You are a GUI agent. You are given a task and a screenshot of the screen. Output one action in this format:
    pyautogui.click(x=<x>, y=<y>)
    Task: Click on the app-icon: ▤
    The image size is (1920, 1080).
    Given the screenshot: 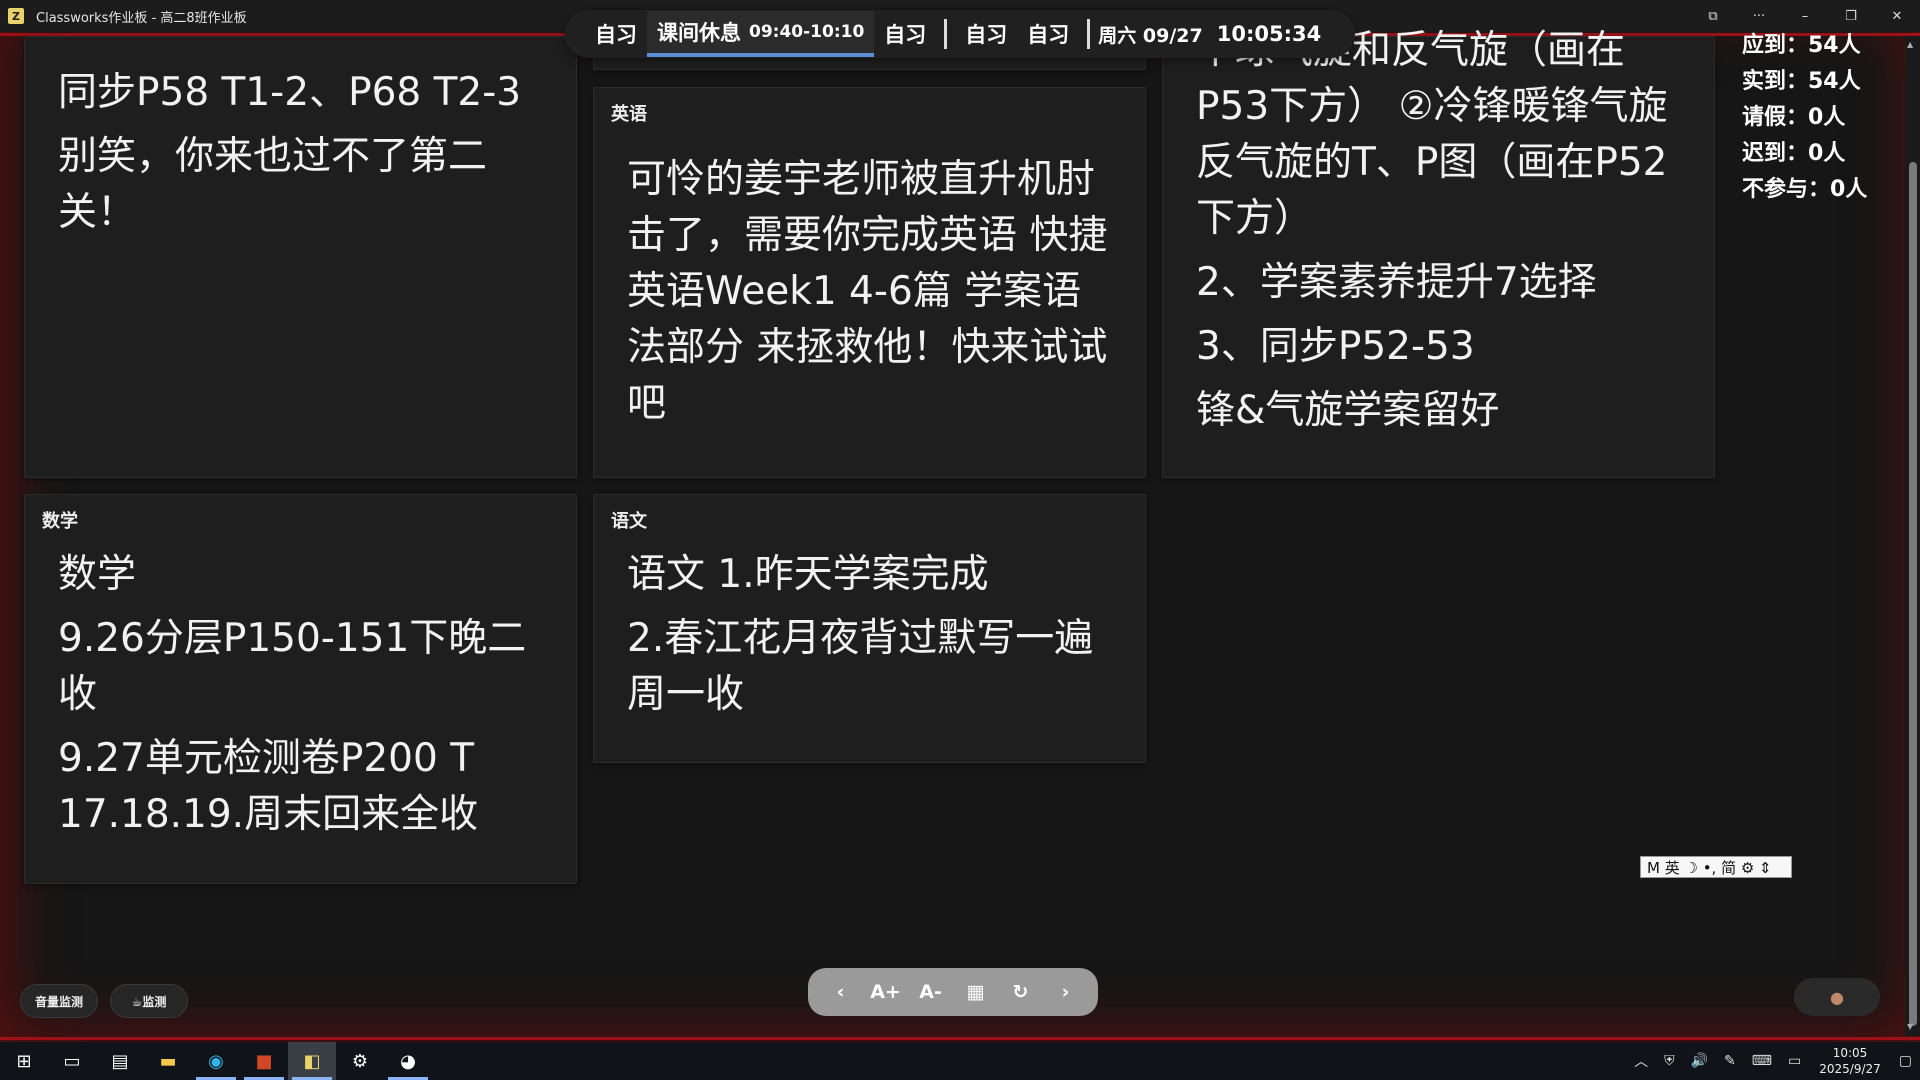 What is the action you would take?
    pyautogui.click(x=120, y=1061)
    